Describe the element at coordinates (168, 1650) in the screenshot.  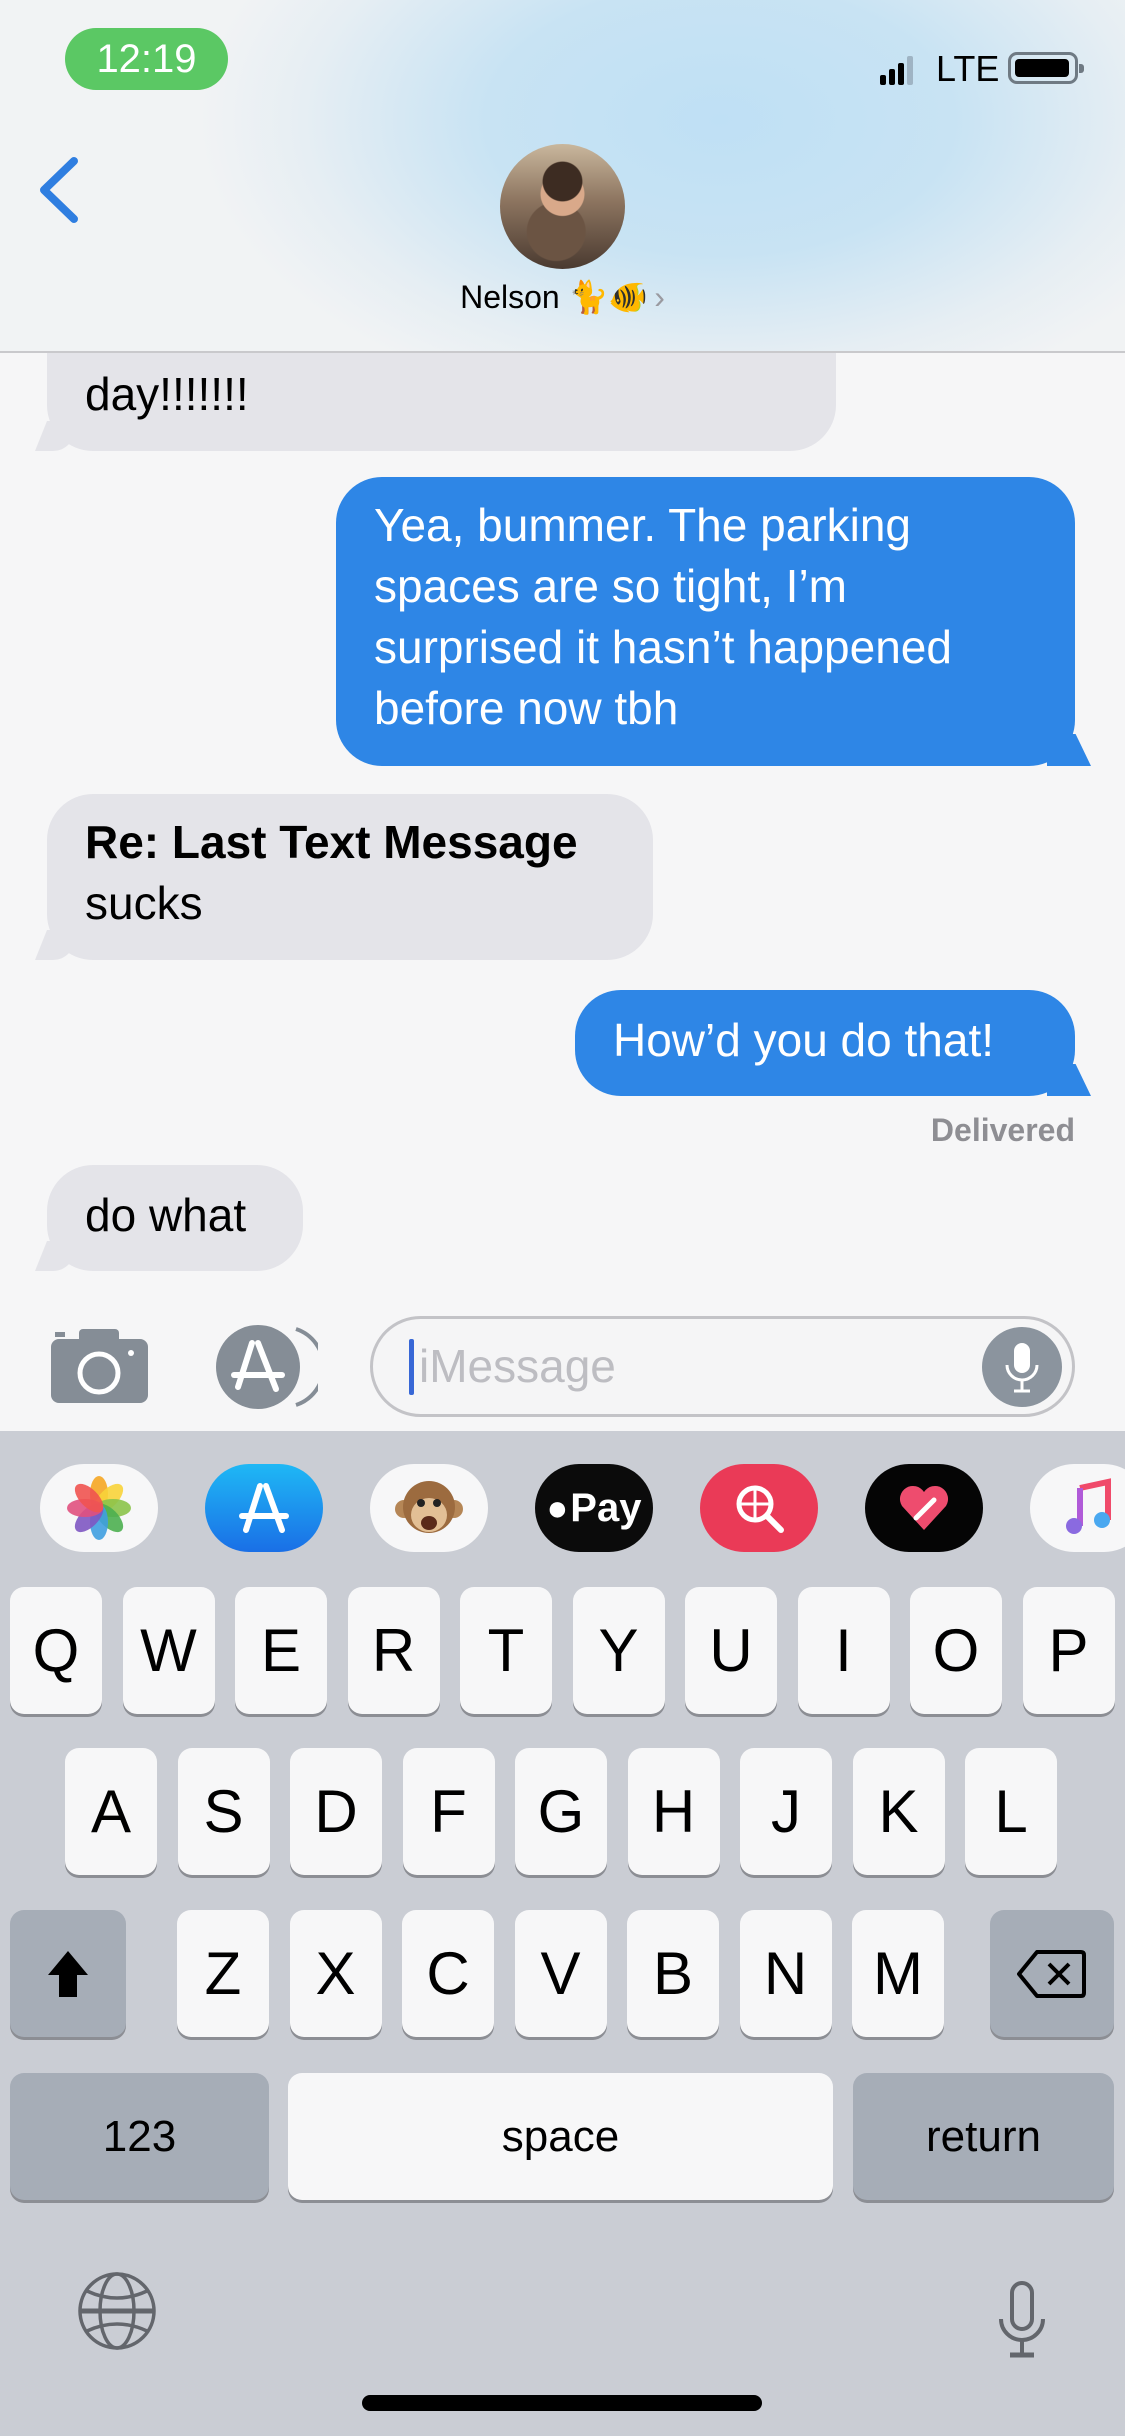
I see `key-w: W` at that location.